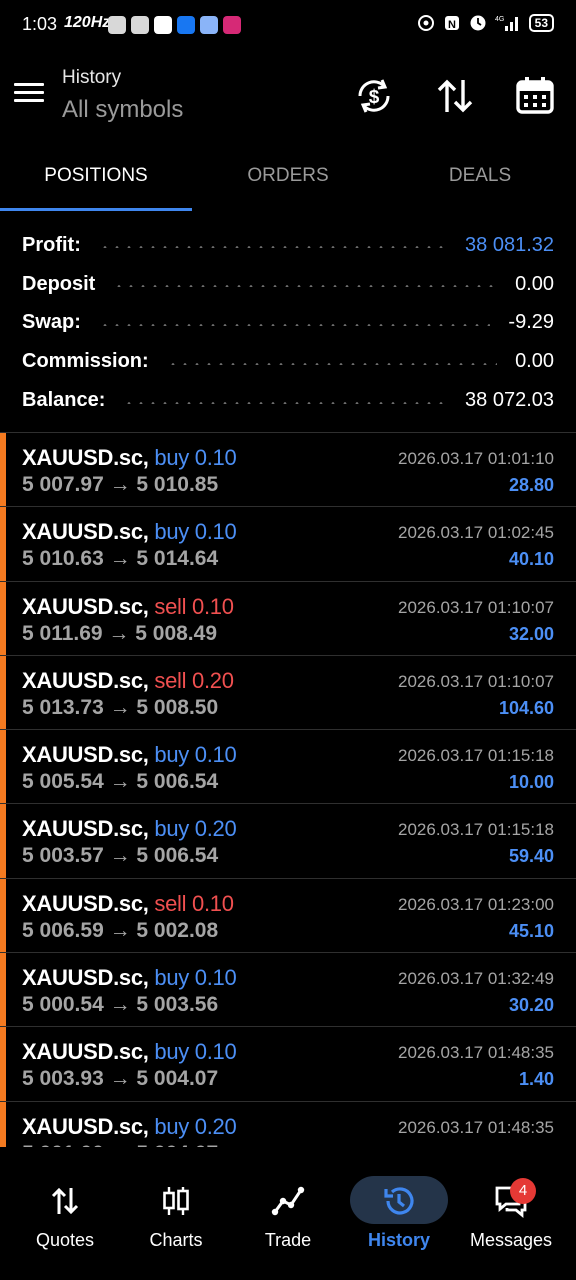 This screenshot has width=576, height=1280. I want to click on summary-value: 0.00, so click(534, 283).